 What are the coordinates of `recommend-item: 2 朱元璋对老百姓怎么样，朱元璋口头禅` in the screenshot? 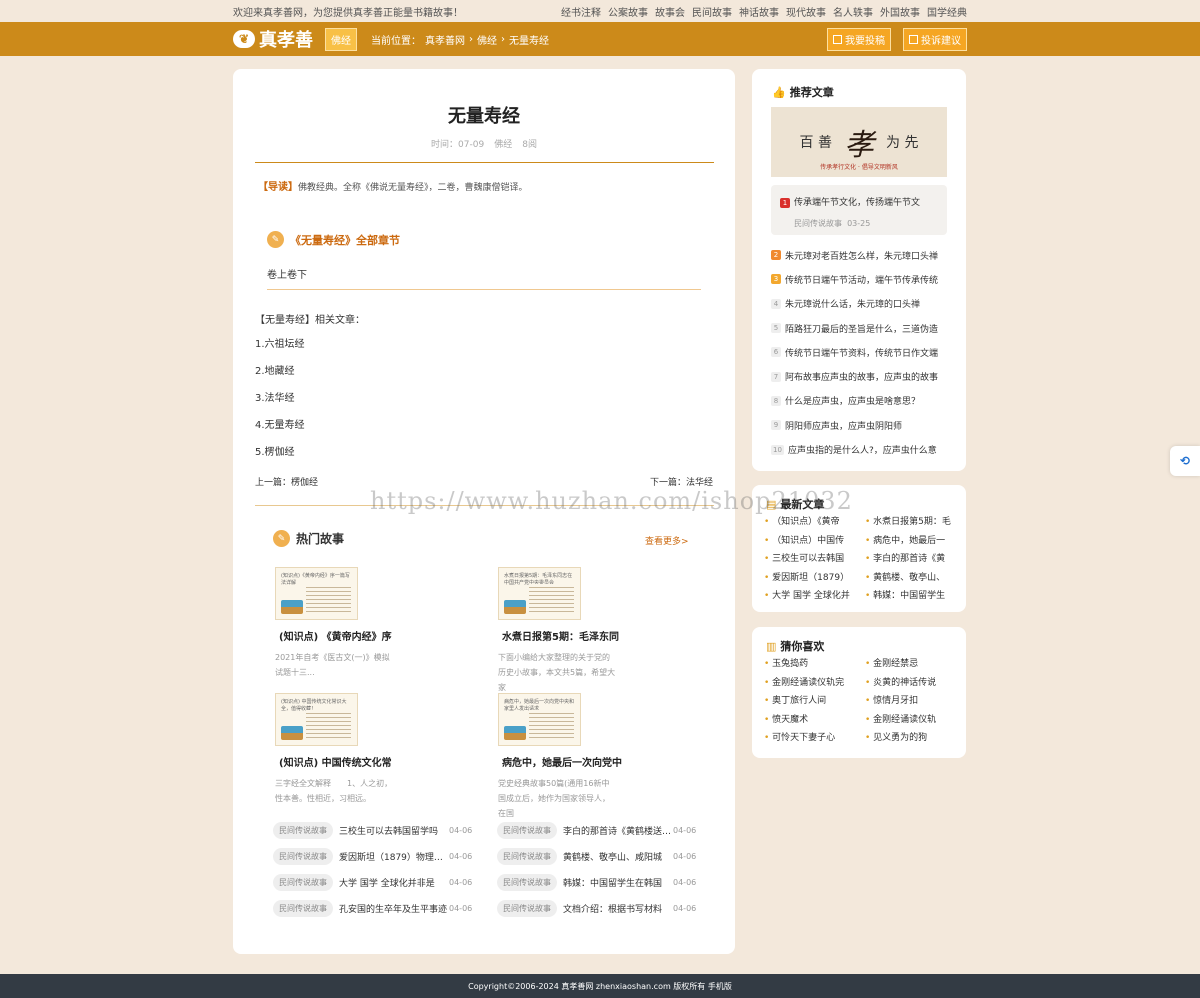 It's located at (860, 255).